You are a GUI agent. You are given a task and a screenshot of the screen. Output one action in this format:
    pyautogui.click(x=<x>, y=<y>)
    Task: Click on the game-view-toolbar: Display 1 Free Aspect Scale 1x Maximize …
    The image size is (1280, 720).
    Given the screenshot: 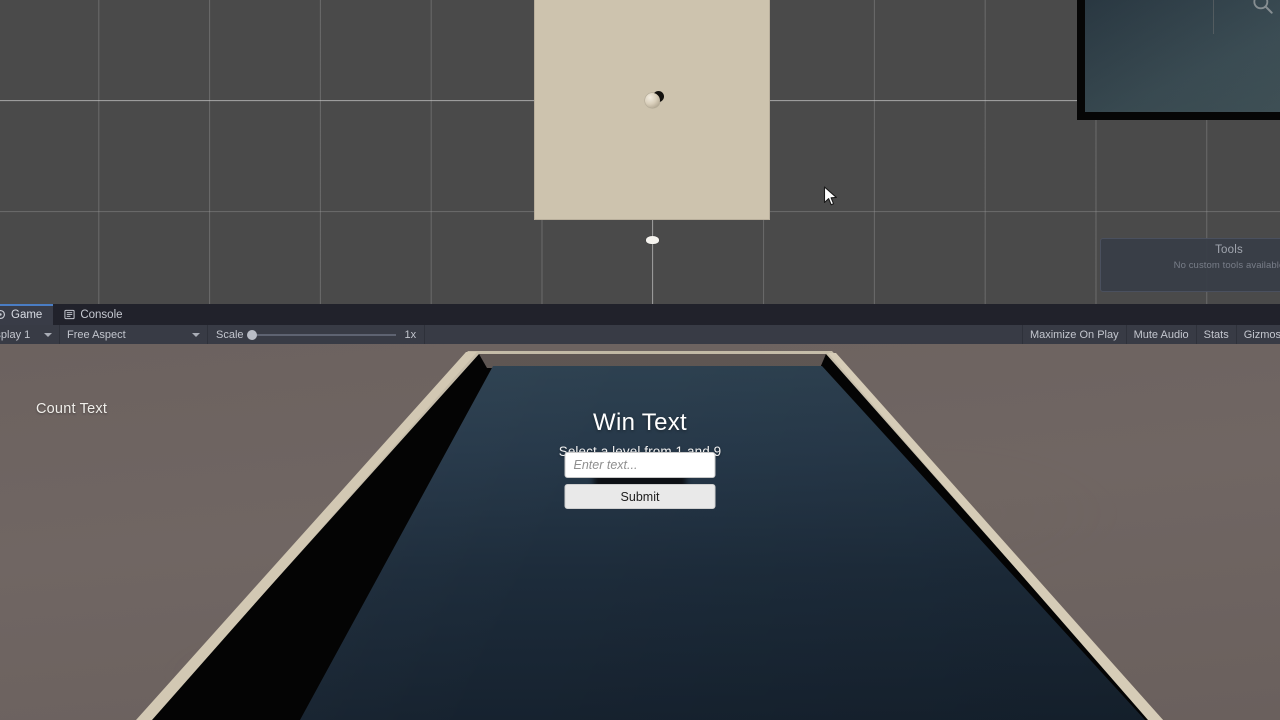 What is the action you would take?
    pyautogui.click(x=640, y=334)
    